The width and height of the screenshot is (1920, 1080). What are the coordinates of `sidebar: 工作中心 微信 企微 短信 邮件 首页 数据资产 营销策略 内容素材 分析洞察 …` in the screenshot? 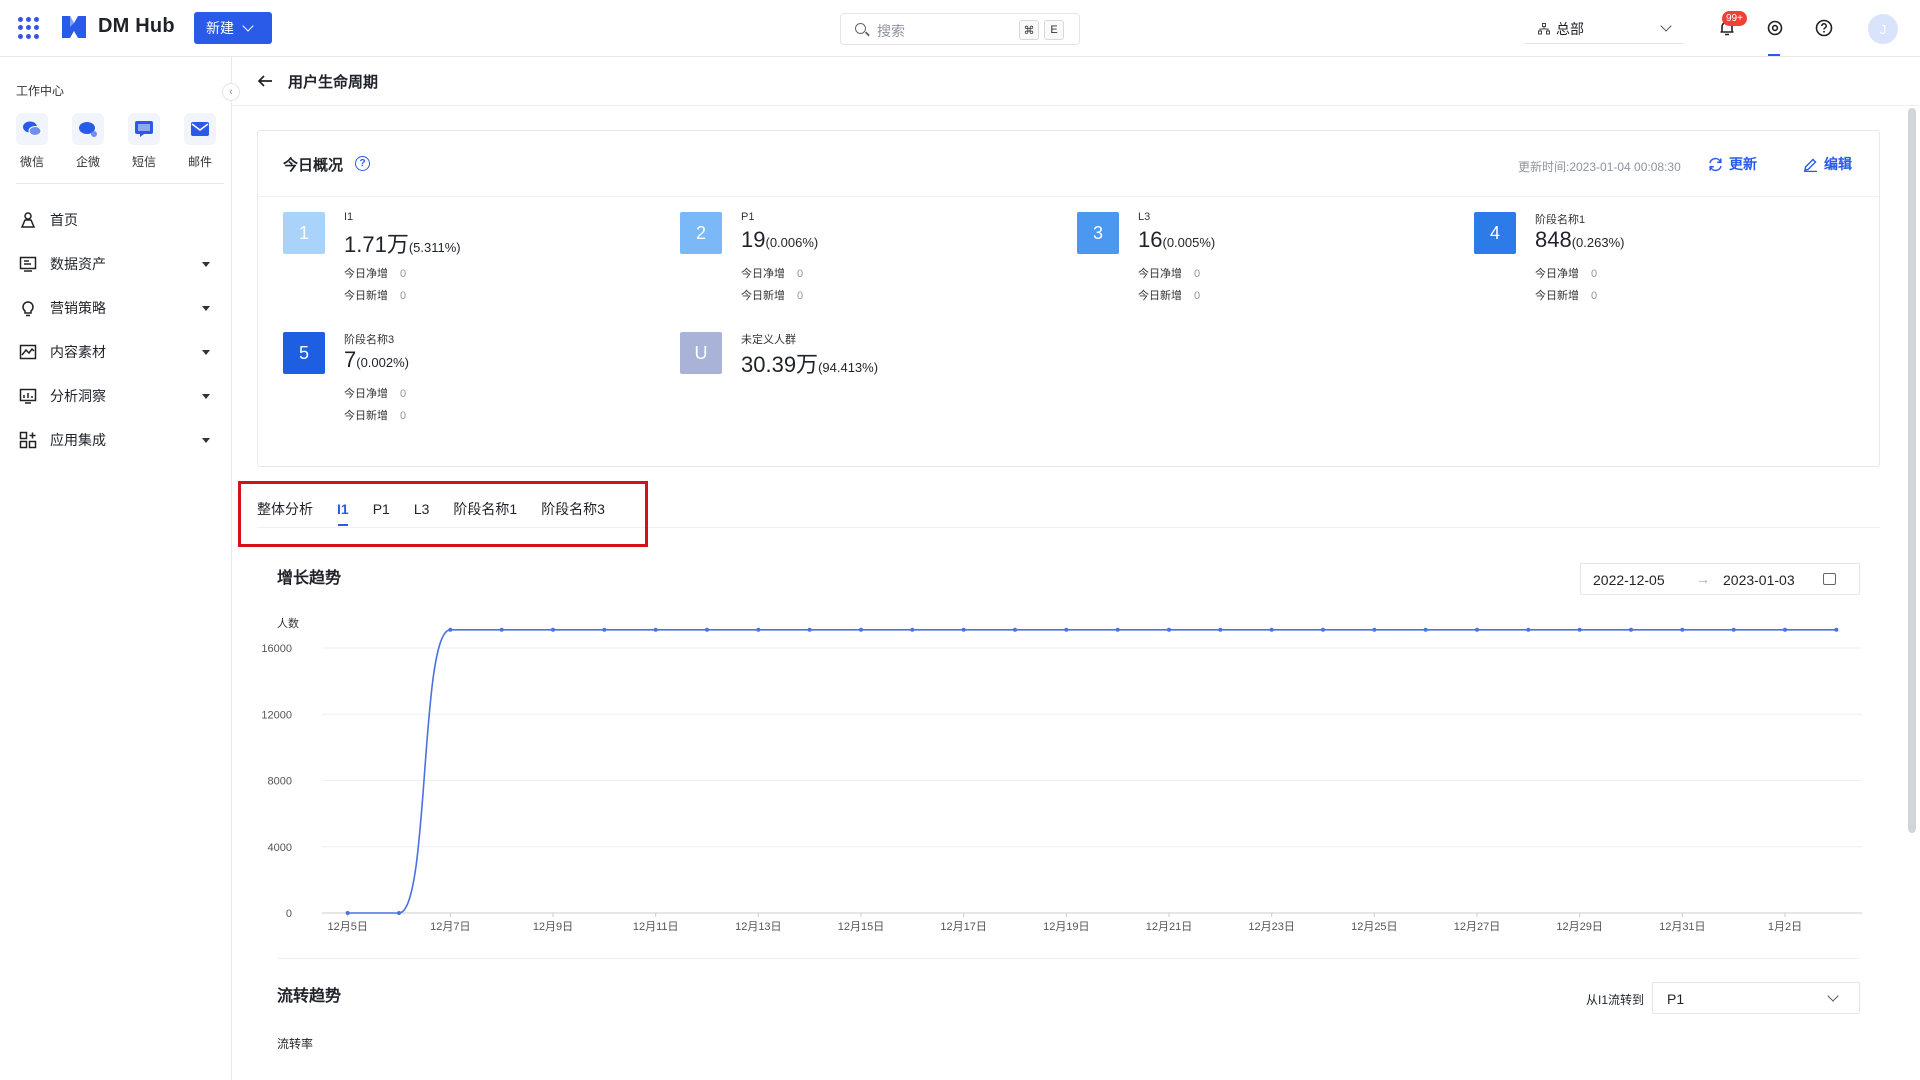 It's located at (116, 568).